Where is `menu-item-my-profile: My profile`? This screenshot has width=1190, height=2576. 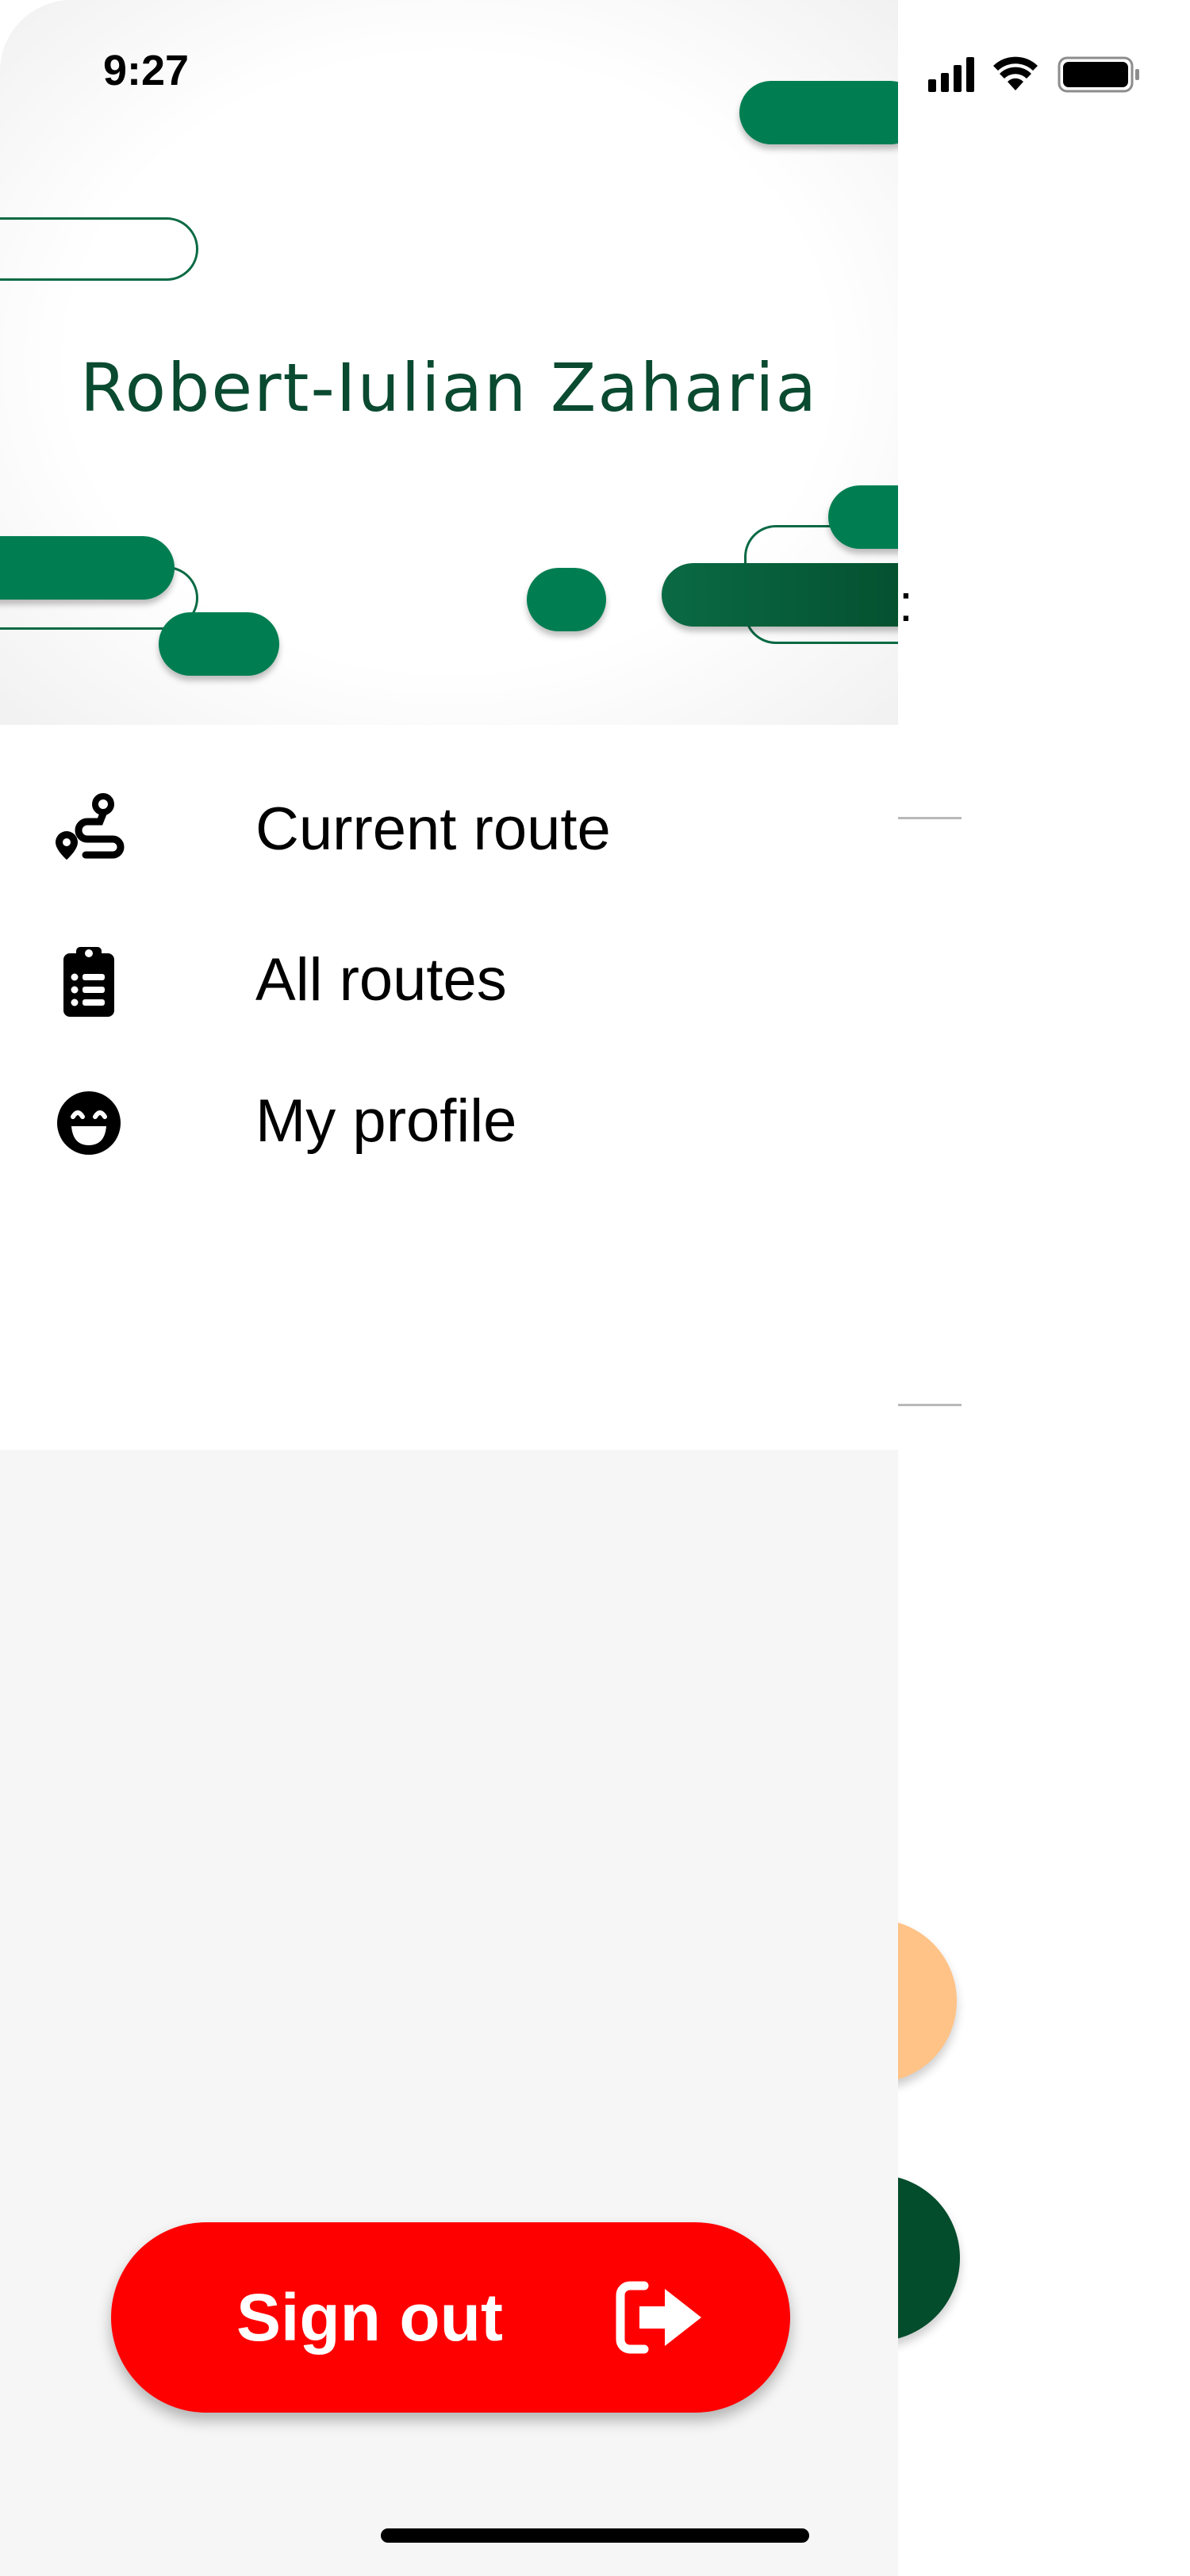 menu-item-my-profile: My profile is located at coordinates (449, 1125).